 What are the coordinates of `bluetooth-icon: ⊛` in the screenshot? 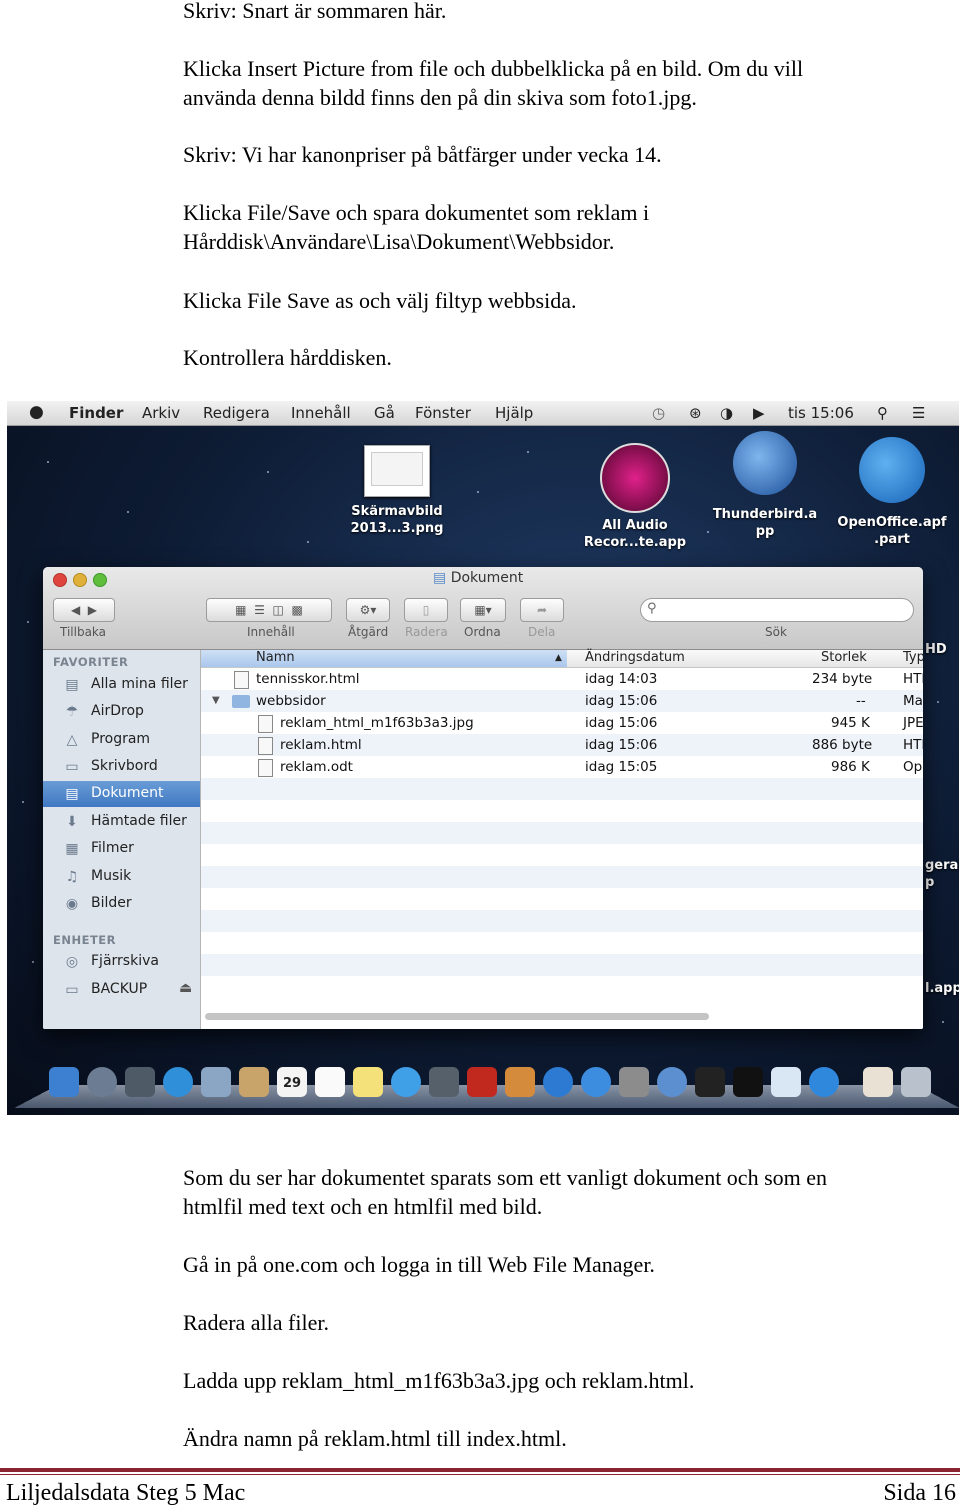 It's located at (695, 413).